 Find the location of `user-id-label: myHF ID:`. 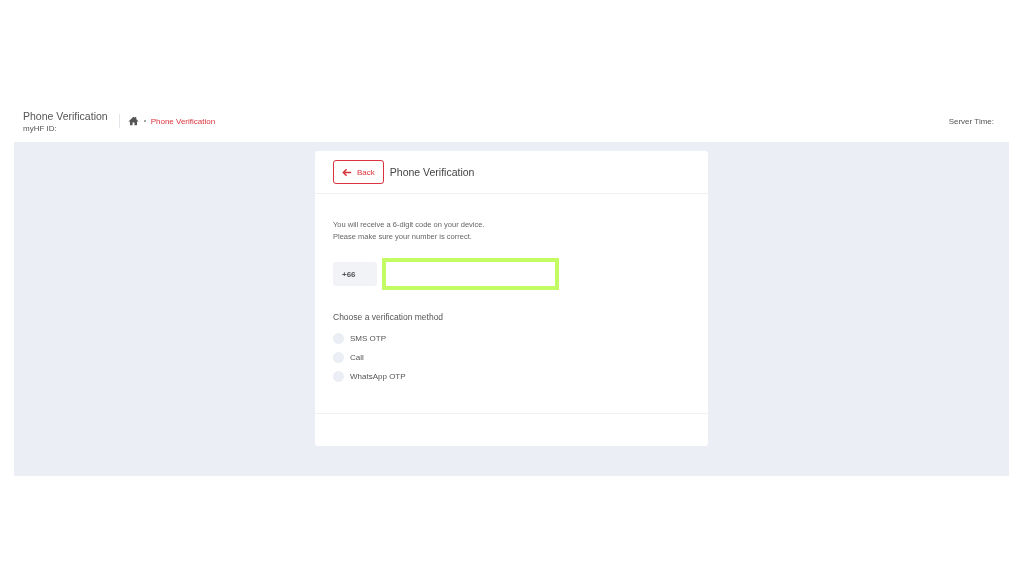

user-id-label: myHF ID: is located at coordinates (40, 128).